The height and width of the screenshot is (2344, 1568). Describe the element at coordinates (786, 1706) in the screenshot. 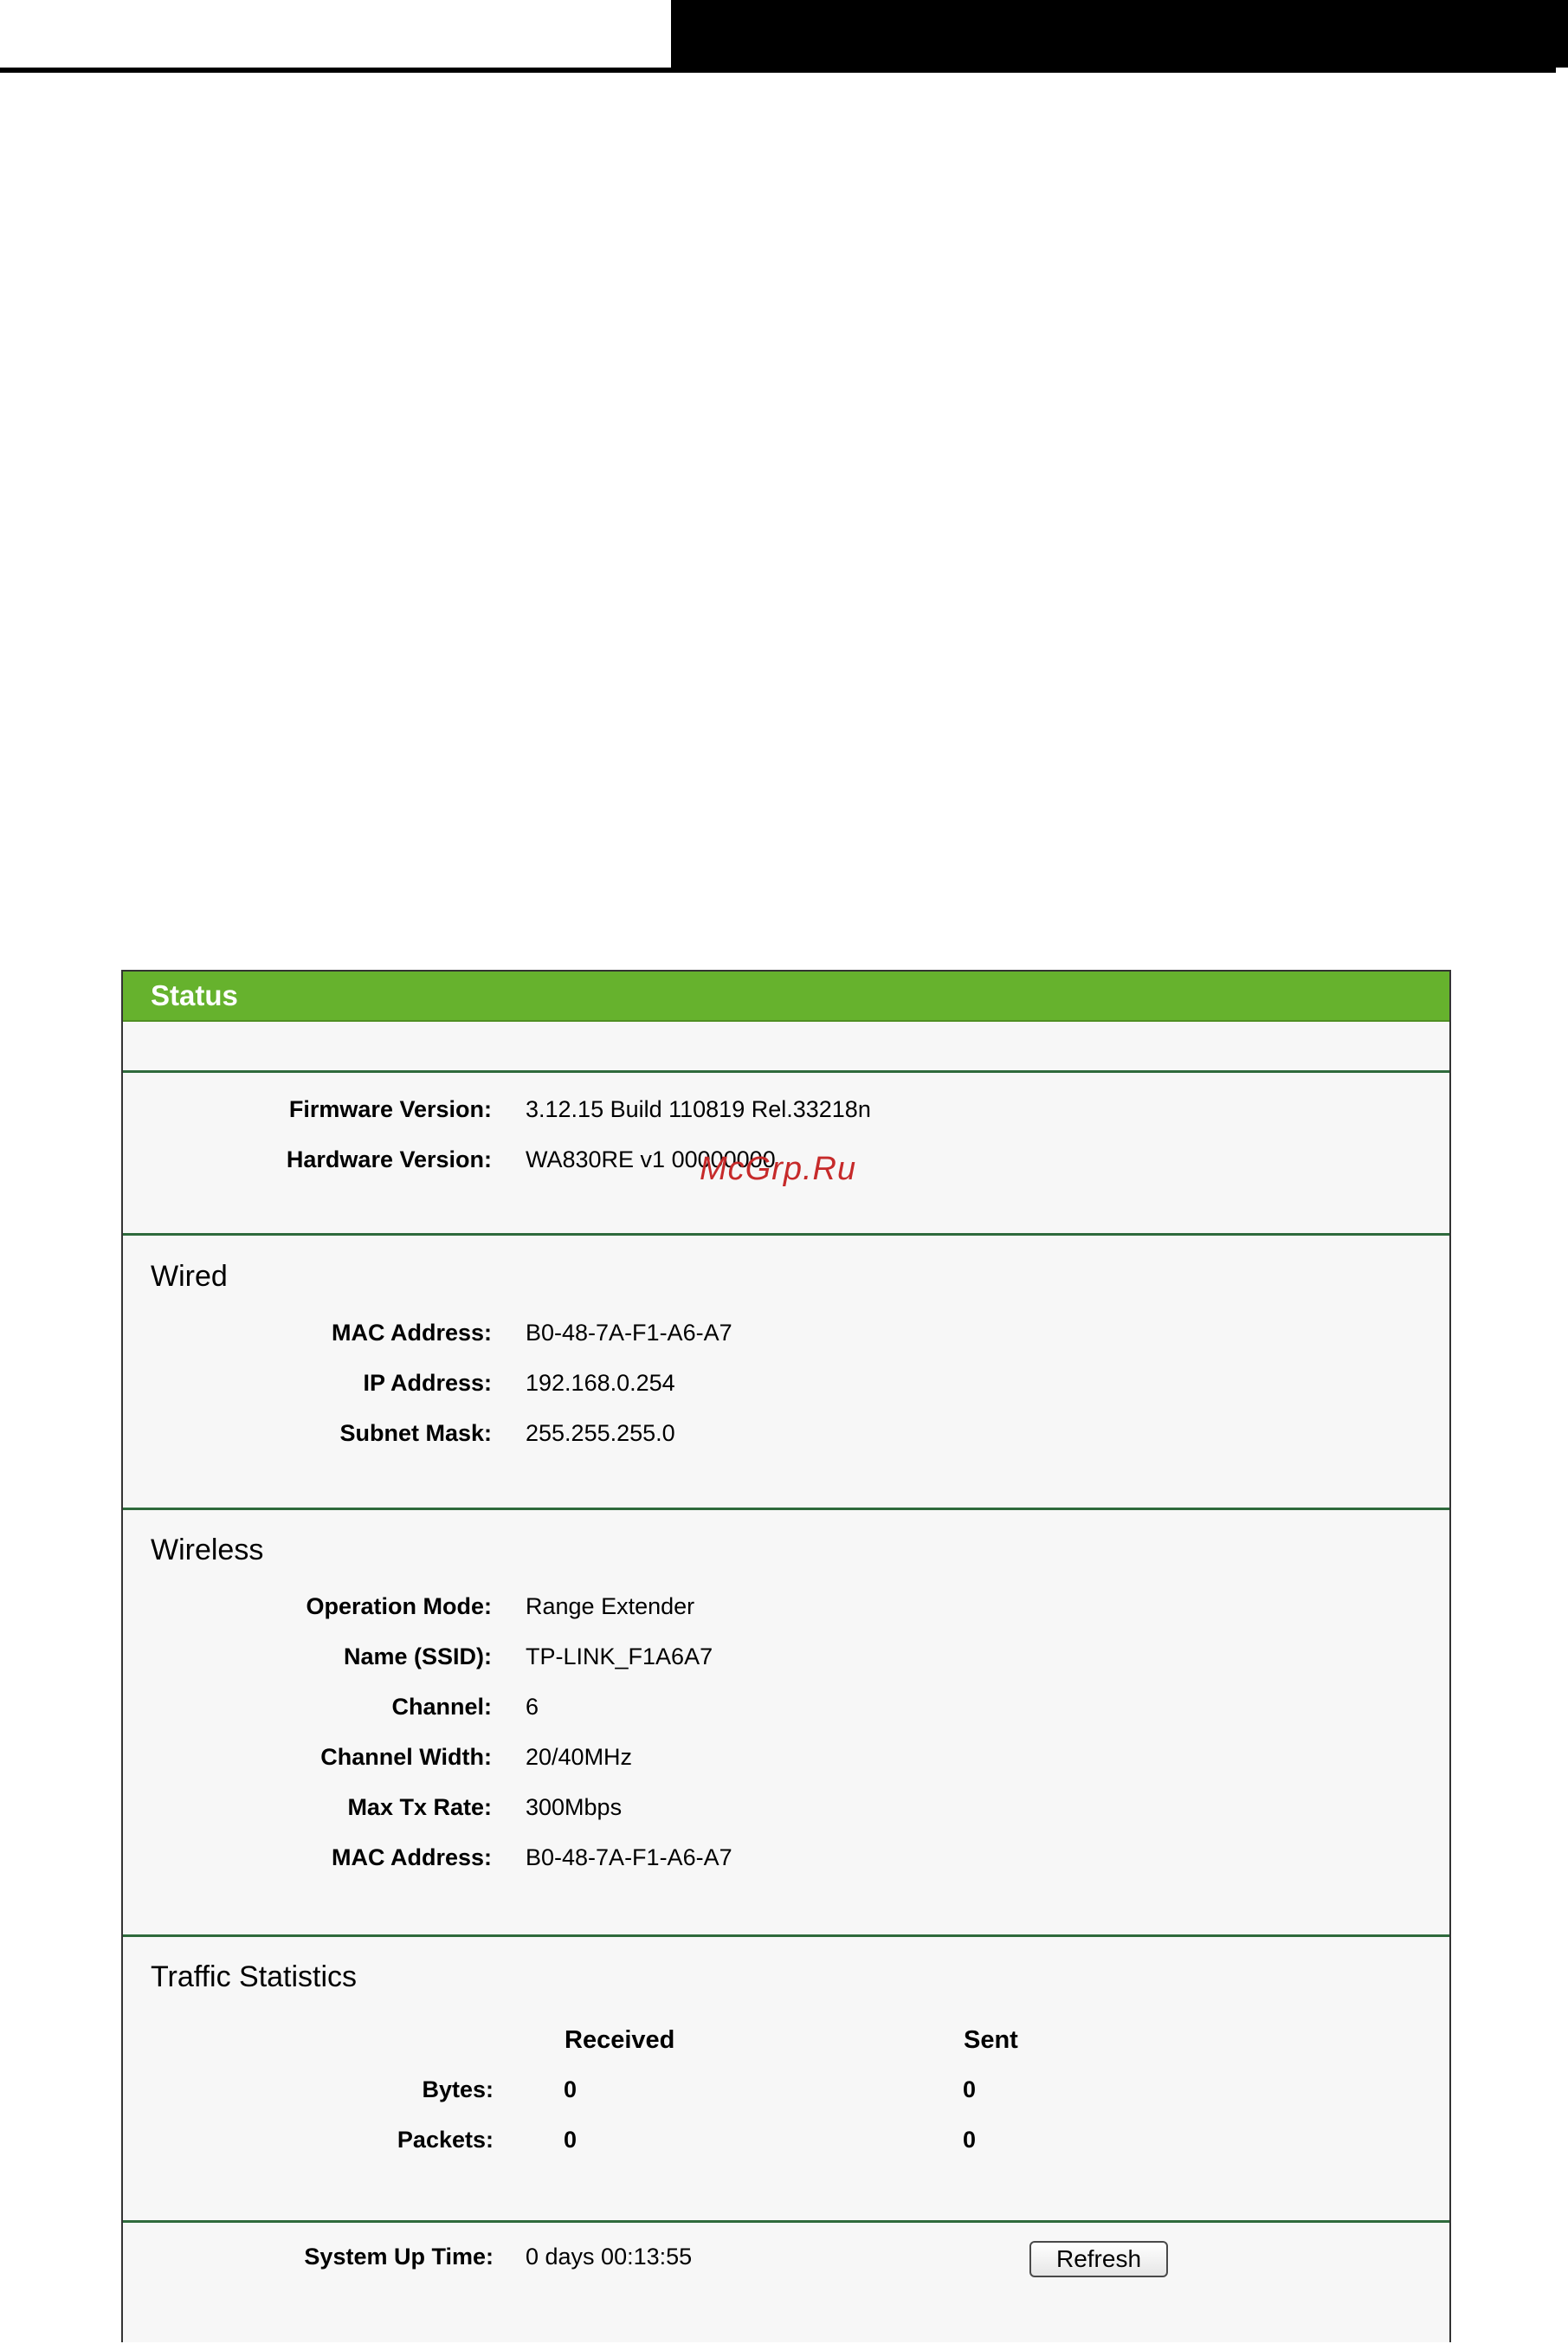

I see `wireless-channel-row: Channel: 6` at that location.